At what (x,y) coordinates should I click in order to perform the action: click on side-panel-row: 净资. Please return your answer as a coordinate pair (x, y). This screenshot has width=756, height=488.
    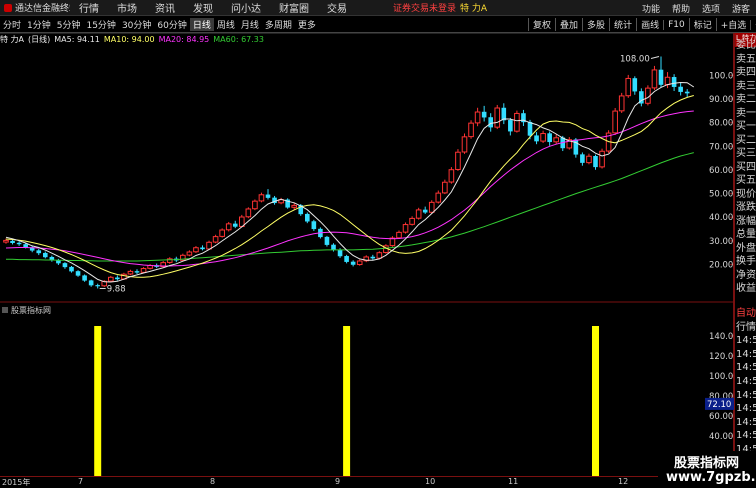
    Looking at the image, I should click on (746, 275).